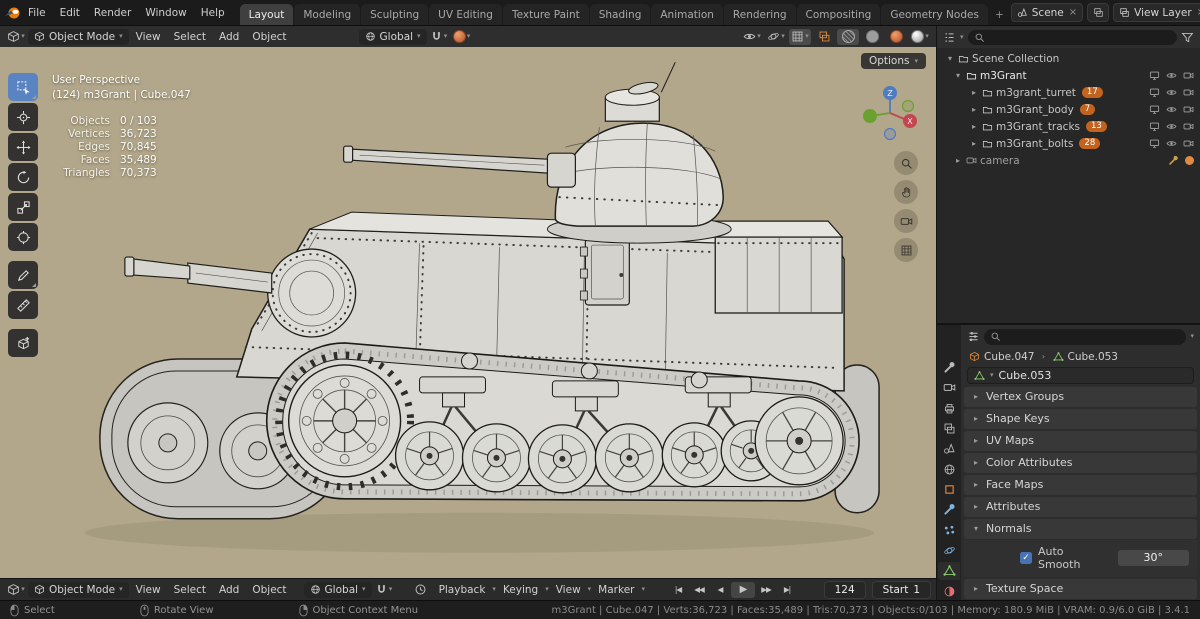 The height and width of the screenshot is (619, 1200). What do you see at coordinates (1068, 92) in the screenshot?
I see `outliner-row-turret: ▸ m3grant_turret 17` at bounding box center [1068, 92].